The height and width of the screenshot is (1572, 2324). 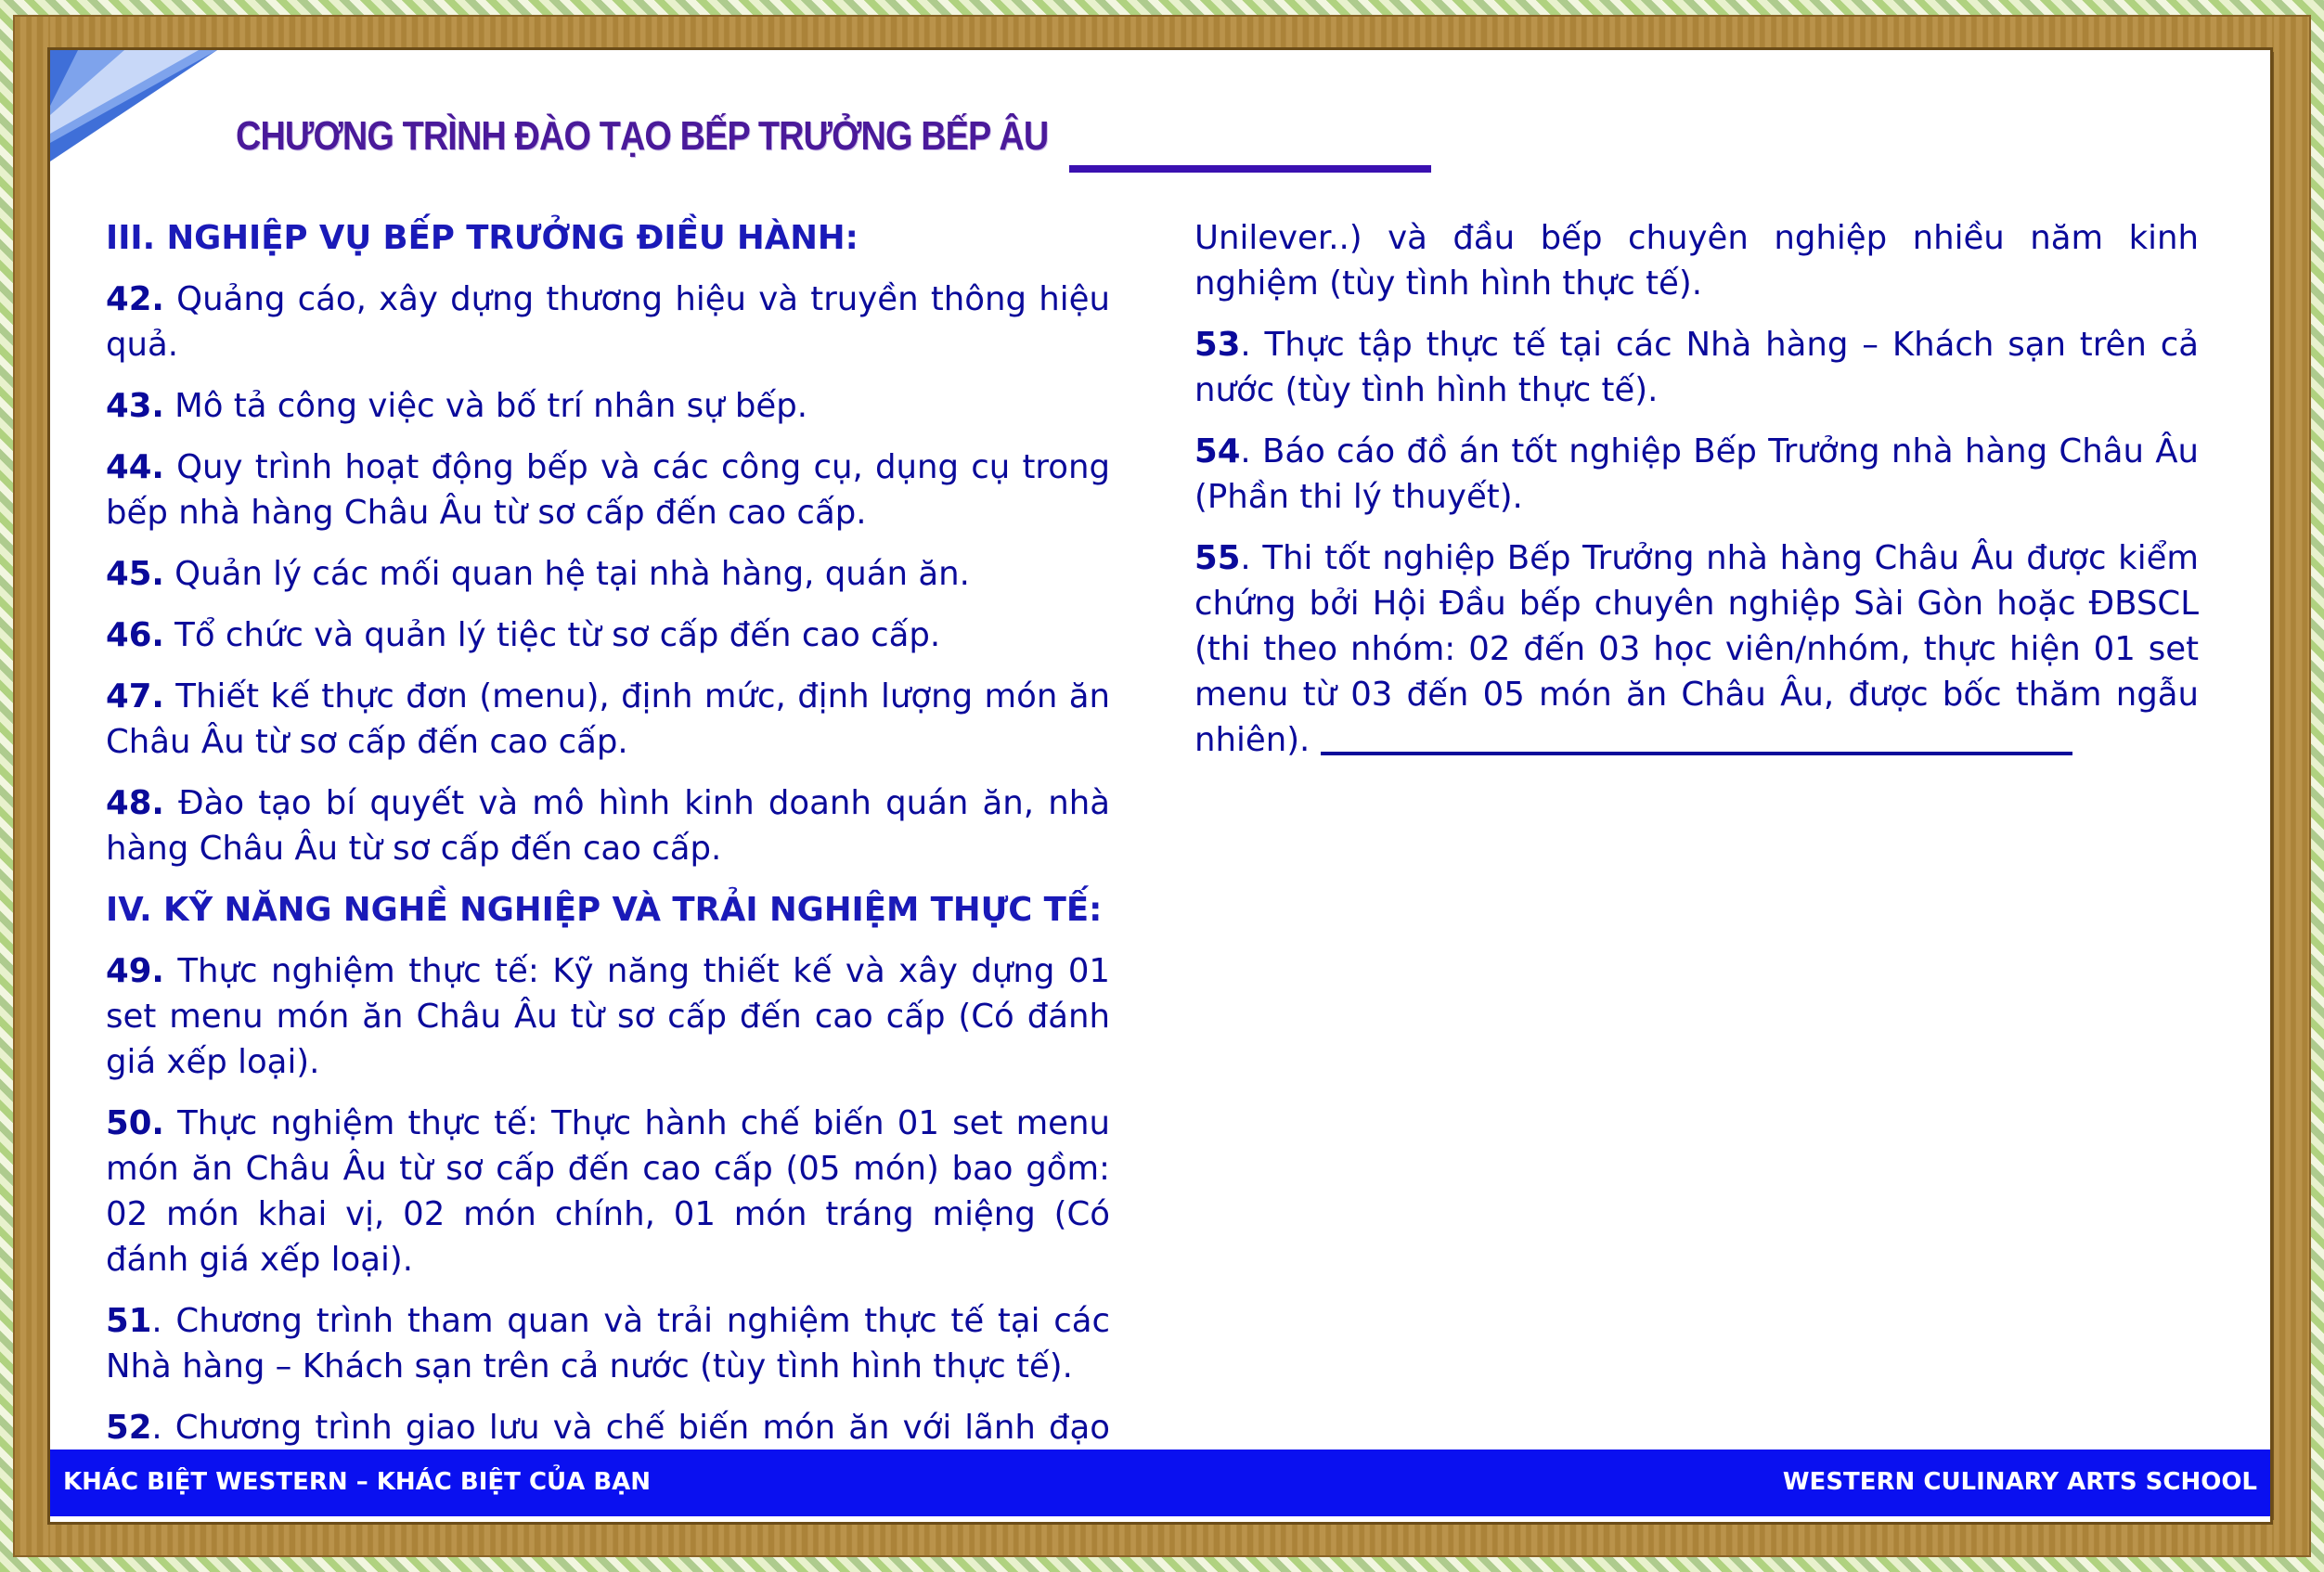 What do you see at coordinates (642, 136) in the screenshot?
I see `page-title: CHƯƠNG TRÌNH ĐÀO TẠO BẾP TRƯỞNG BẾP ÂU` at bounding box center [642, 136].